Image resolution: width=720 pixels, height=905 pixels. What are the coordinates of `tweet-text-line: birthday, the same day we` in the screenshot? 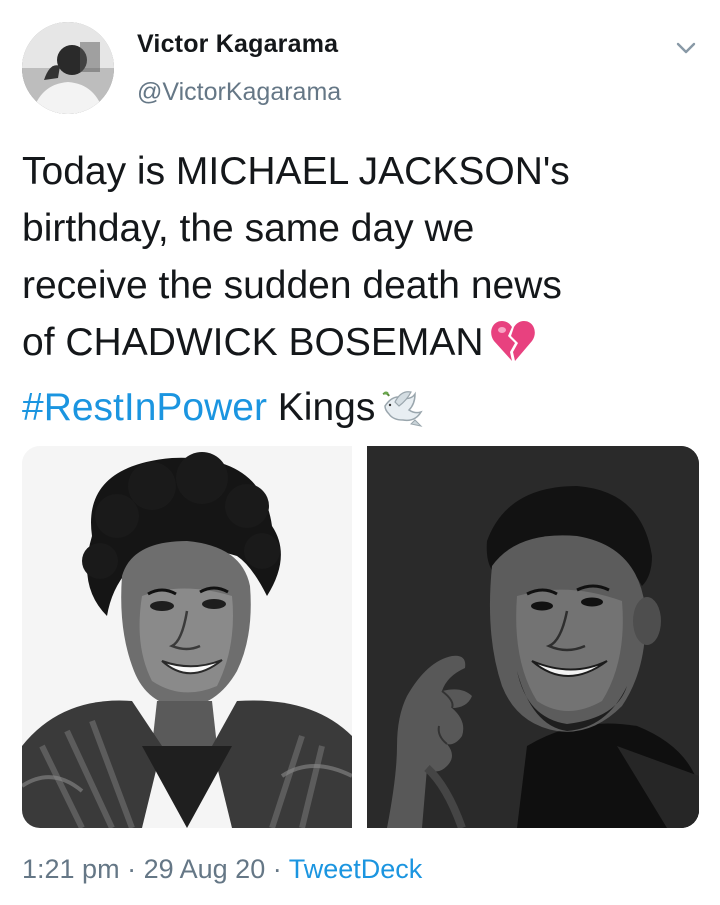 It's located at (248, 228).